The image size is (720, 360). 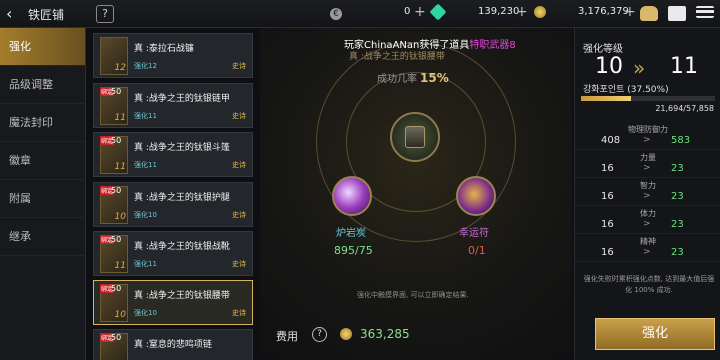 What do you see at coordinates (476, 196) in the screenshot?
I see `lucky-charm-icon` at bounding box center [476, 196].